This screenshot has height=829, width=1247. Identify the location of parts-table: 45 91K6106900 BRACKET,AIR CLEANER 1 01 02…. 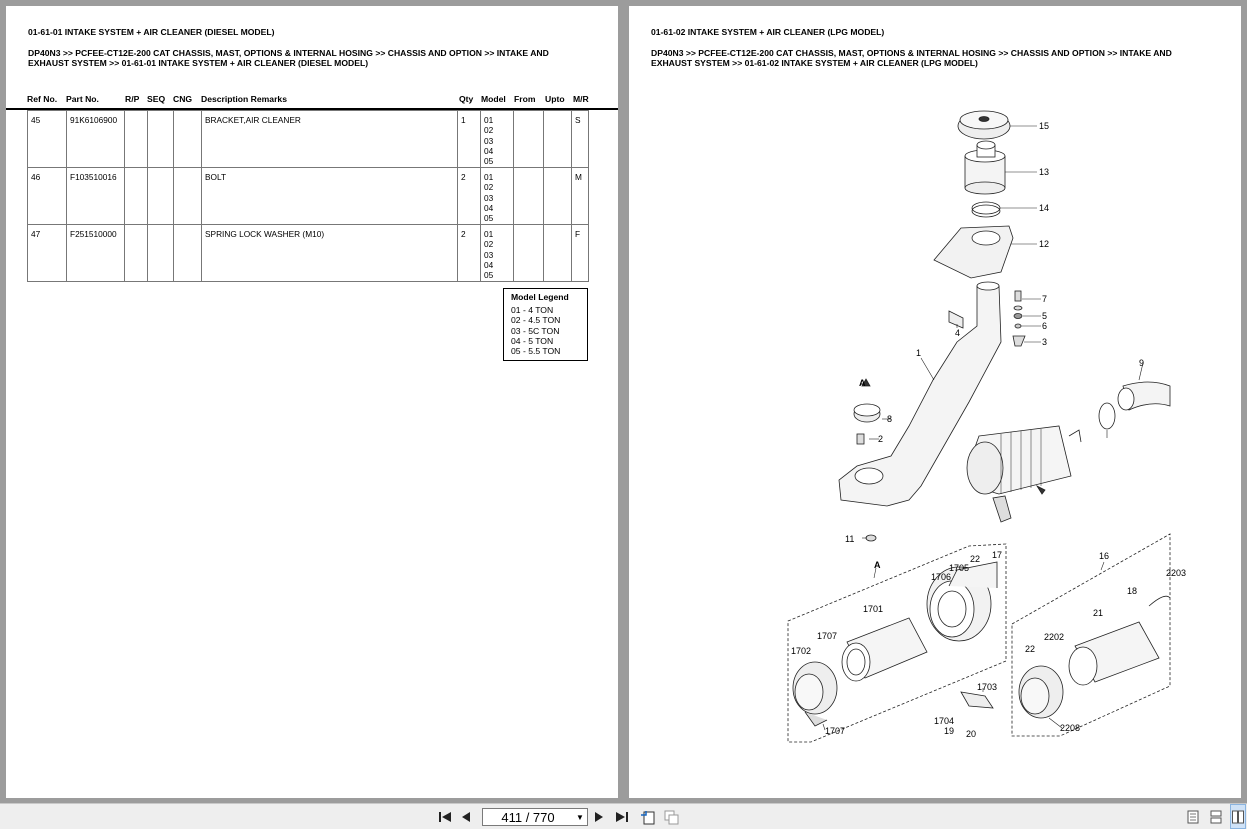
(308, 196).